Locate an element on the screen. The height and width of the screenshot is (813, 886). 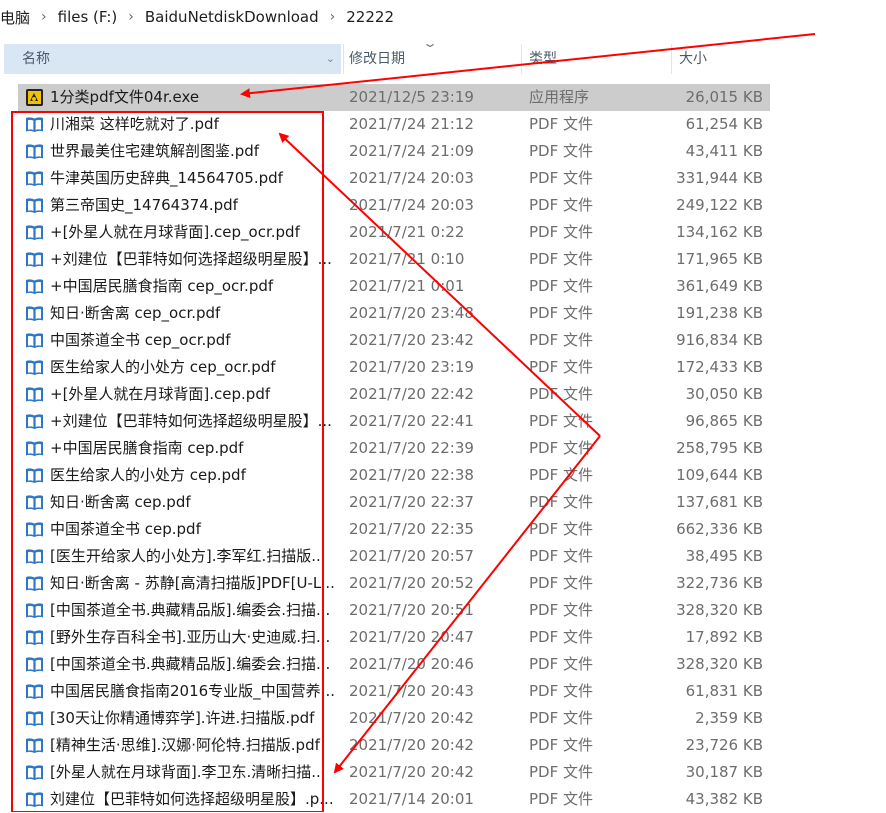
file-date: 2021/7/20 20:42 is located at coordinates (411, 745).